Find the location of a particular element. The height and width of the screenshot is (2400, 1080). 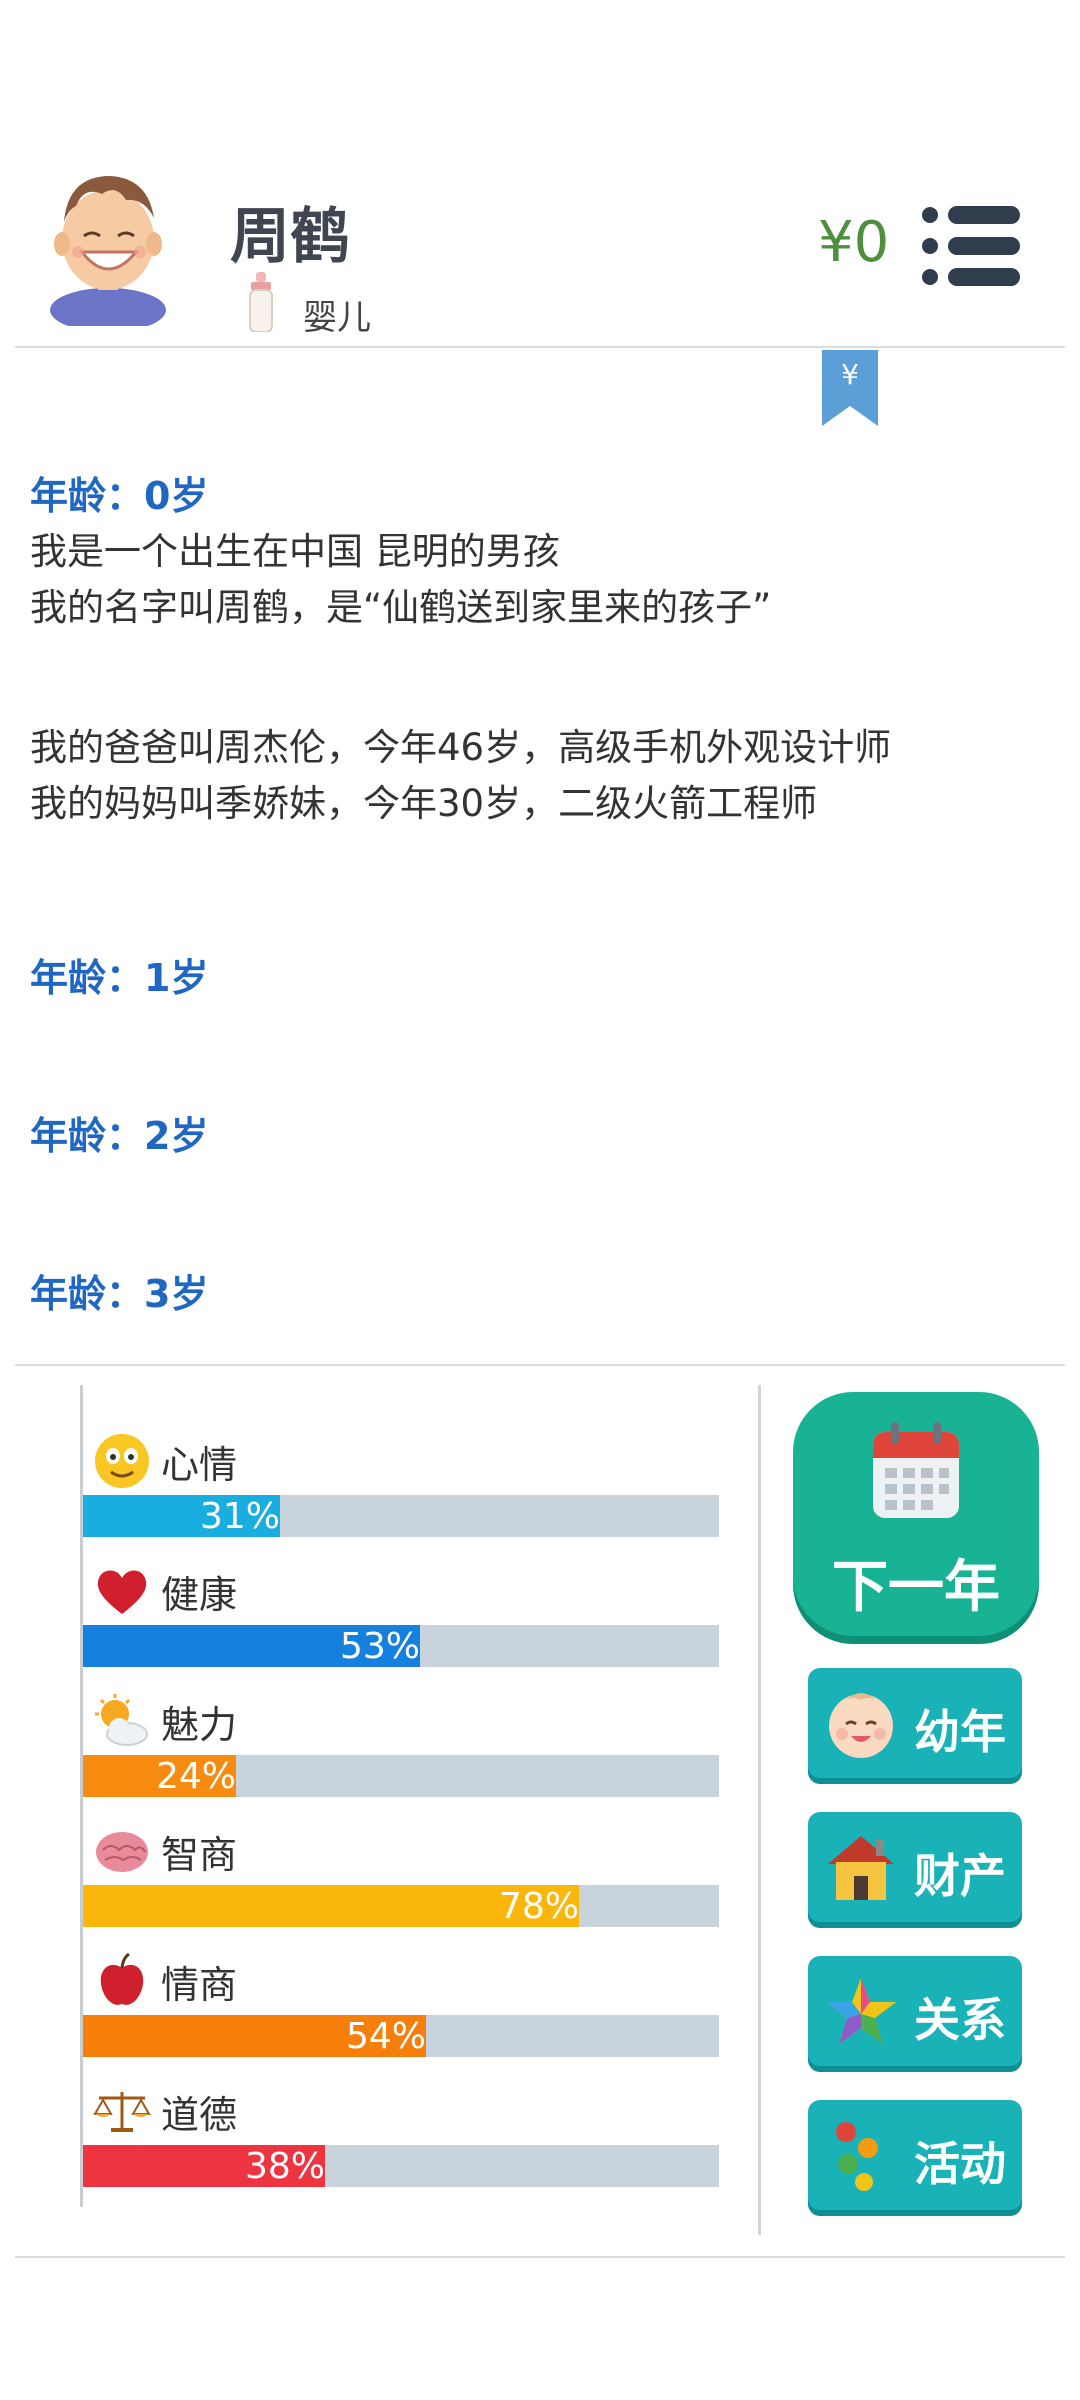

stat-percent: 54% is located at coordinates (385, 2036).